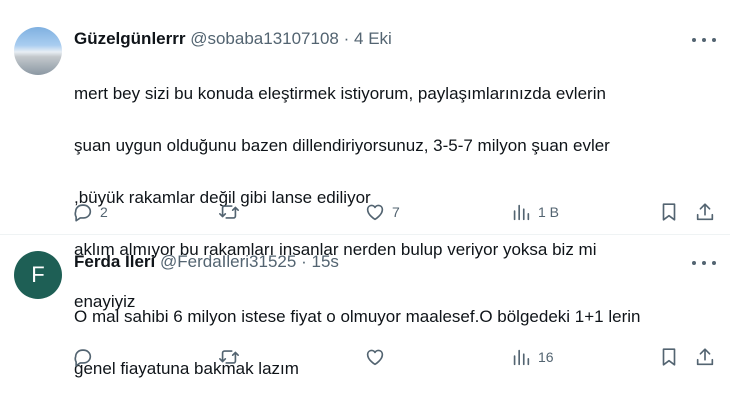  I want to click on like-button, so click(375, 357).